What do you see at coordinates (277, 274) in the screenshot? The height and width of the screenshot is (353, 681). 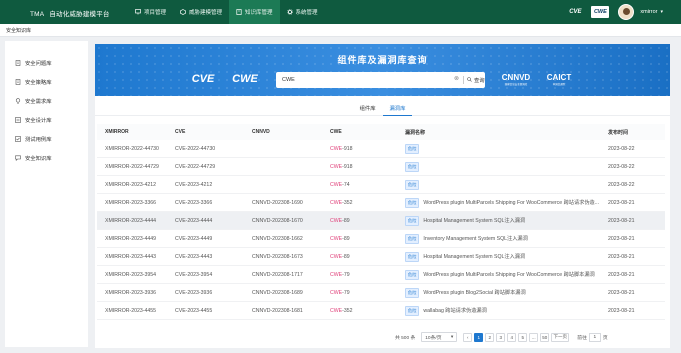 I see `cell-cnnvd: CNNVD-202308-1717` at bounding box center [277, 274].